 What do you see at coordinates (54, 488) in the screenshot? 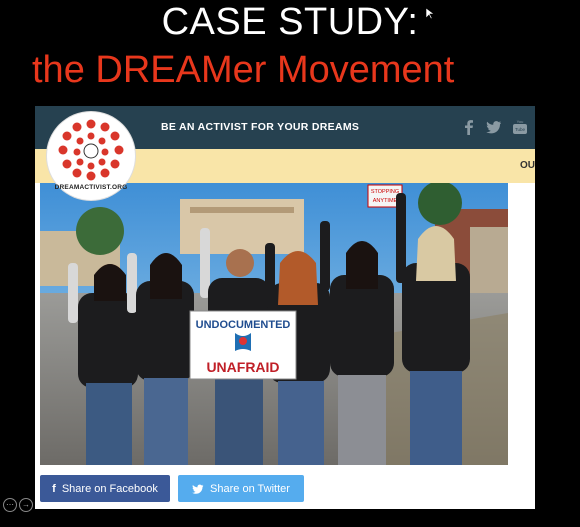
I see `facebook-icon: f` at bounding box center [54, 488].